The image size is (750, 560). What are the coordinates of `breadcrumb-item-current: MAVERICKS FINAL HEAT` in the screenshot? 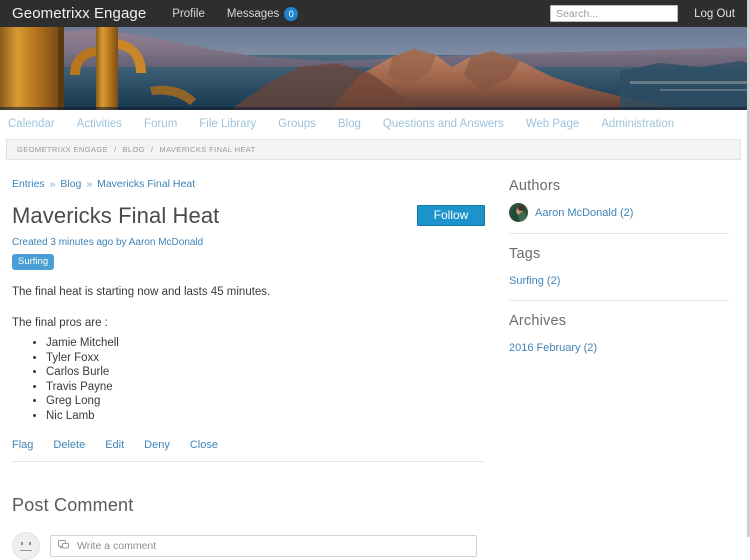 It's located at (207, 149).